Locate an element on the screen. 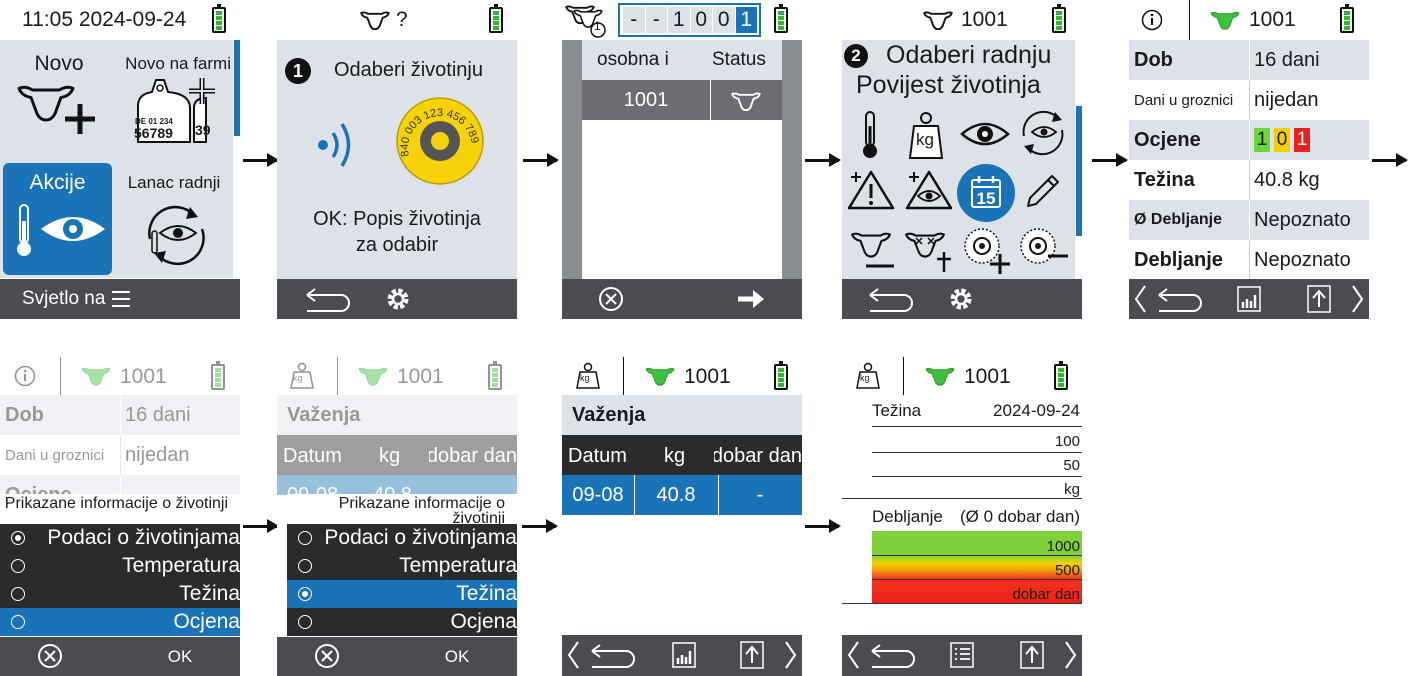 This screenshot has height=676, width=1411. weight-tick: 50 is located at coordinates (1071, 465).